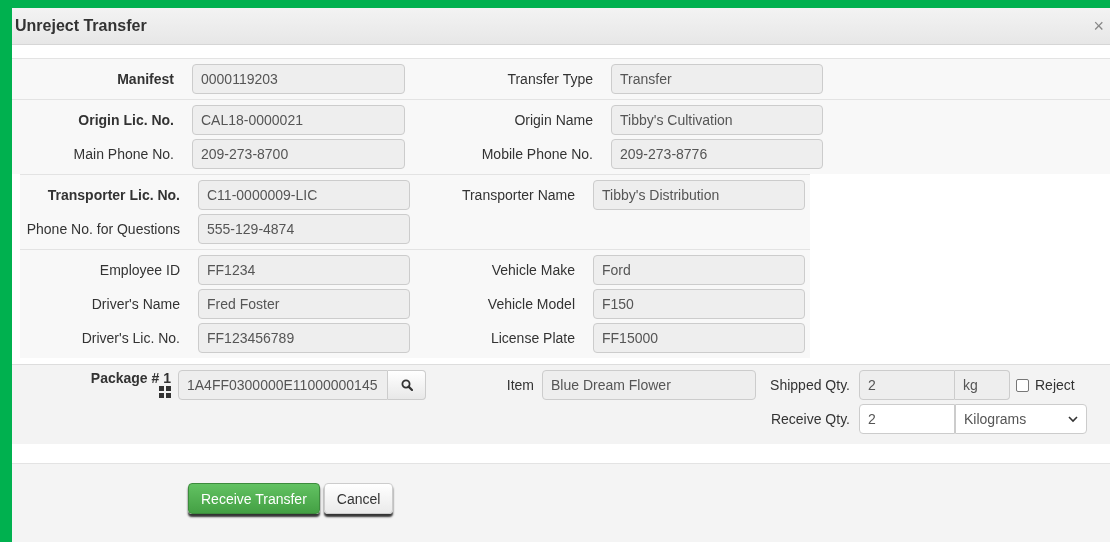  I want to click on readonly-field: FF15000, so click(699, 338).